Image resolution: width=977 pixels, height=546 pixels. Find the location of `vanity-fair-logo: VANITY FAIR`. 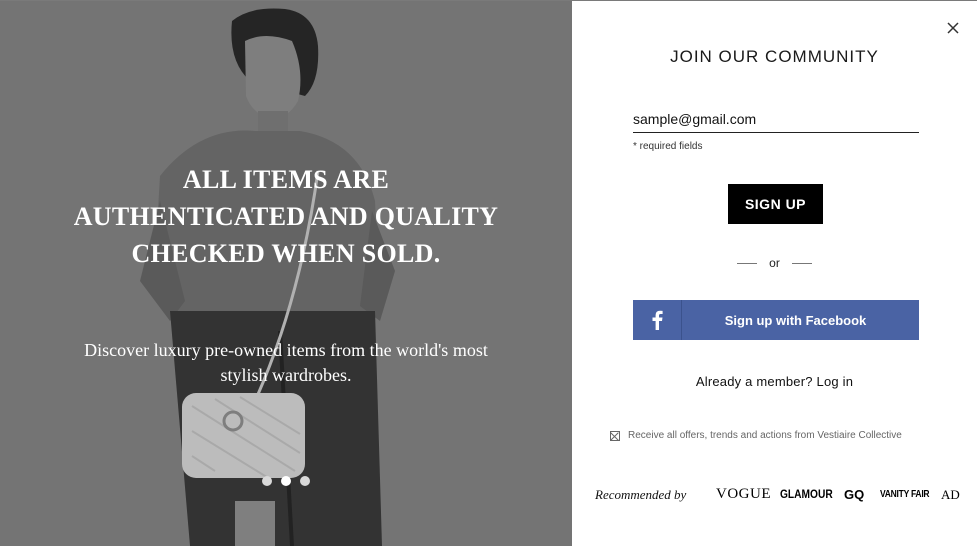

vanity-fair-logo: VANITY FAIR is located at coordinates (905, 494).